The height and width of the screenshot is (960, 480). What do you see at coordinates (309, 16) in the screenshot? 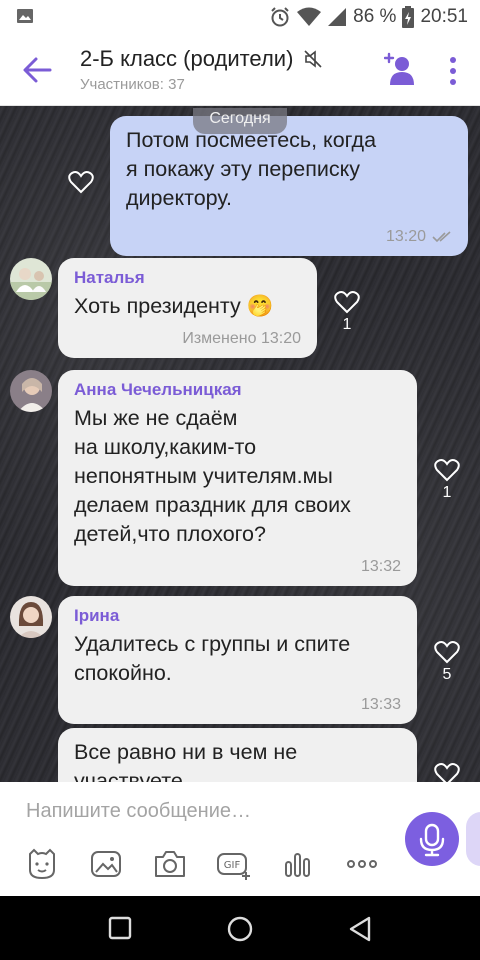
I see `wifi-icon` at bounding box center [309, 16].